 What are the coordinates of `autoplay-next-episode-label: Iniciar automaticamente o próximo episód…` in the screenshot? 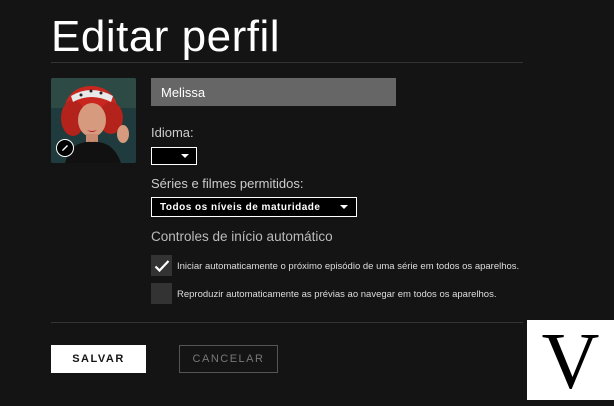 It's located at (348, 266).